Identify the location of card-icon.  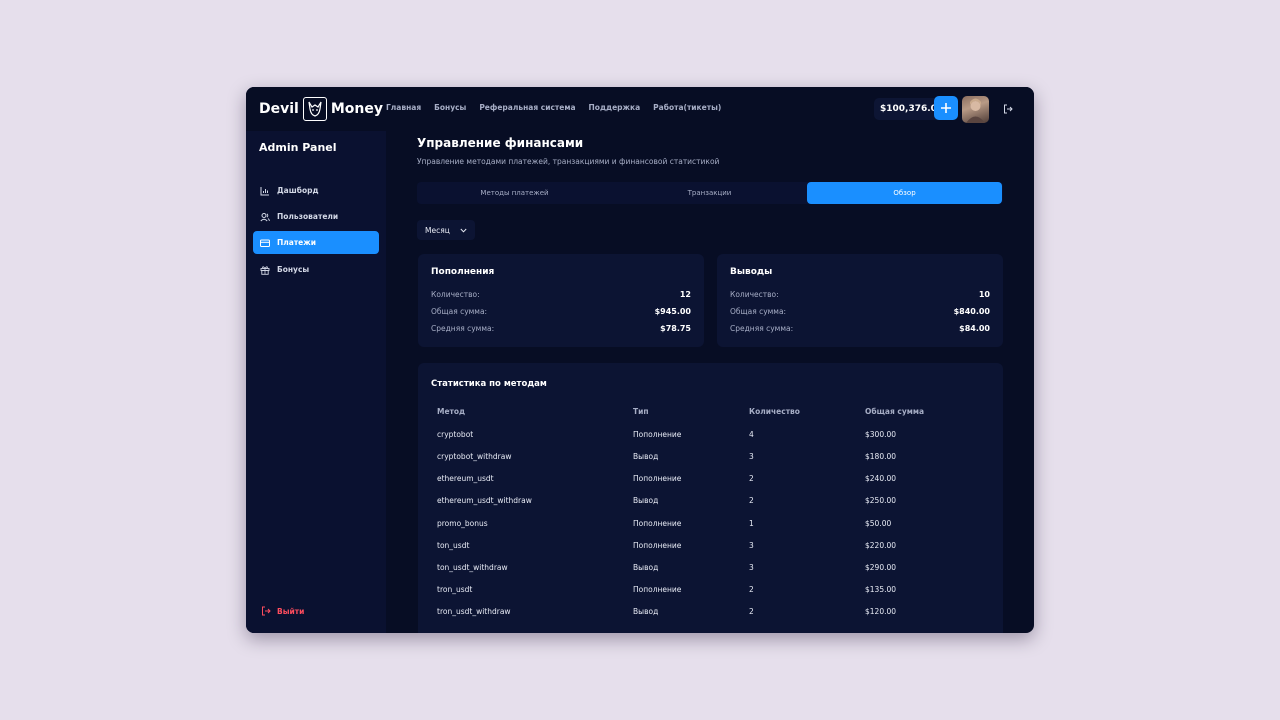
(265, 243).